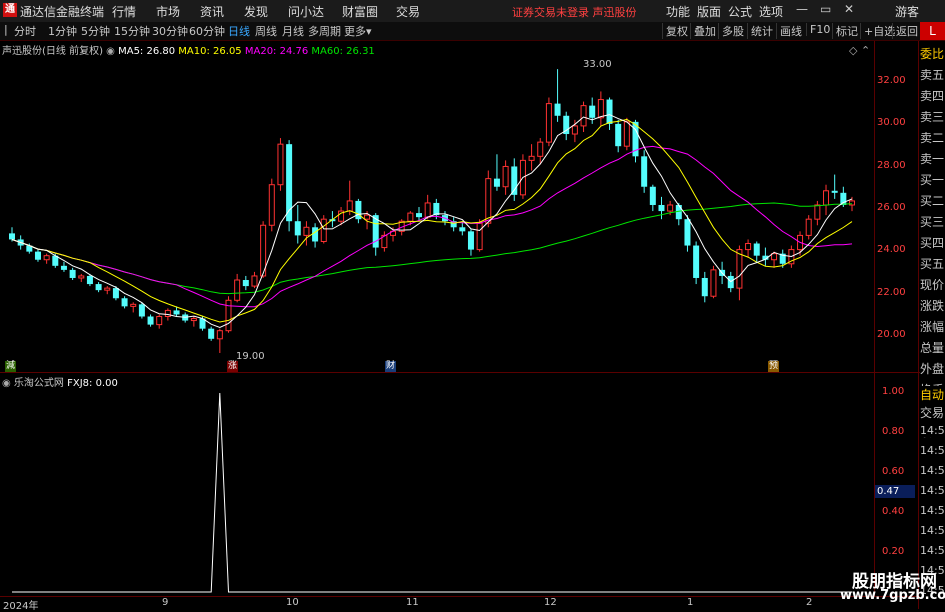  What do you see at coordinates (6, 29) in the screenshot?
I see `period-tick: |` at bounding box center [6, 29].